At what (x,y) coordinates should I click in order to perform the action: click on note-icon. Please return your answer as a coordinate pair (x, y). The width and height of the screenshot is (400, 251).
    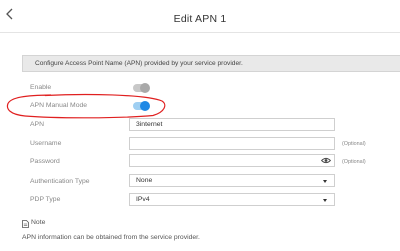
    Looking at the image, I should click on (25, 224).